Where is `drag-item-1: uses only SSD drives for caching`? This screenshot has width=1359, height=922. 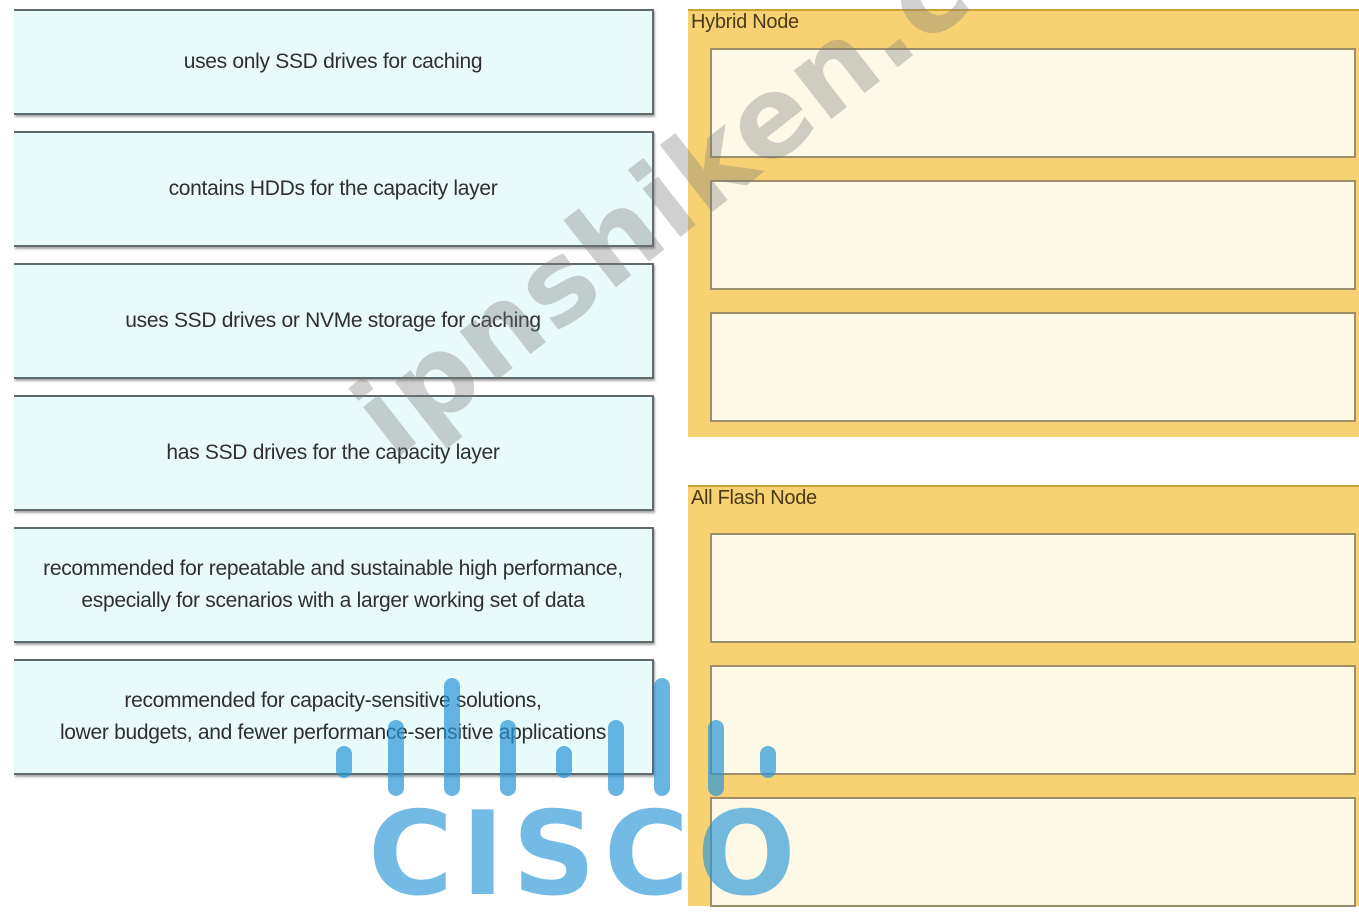 drag-item-1: uses only SSD drives for caching is located at coordinates (334, 62).